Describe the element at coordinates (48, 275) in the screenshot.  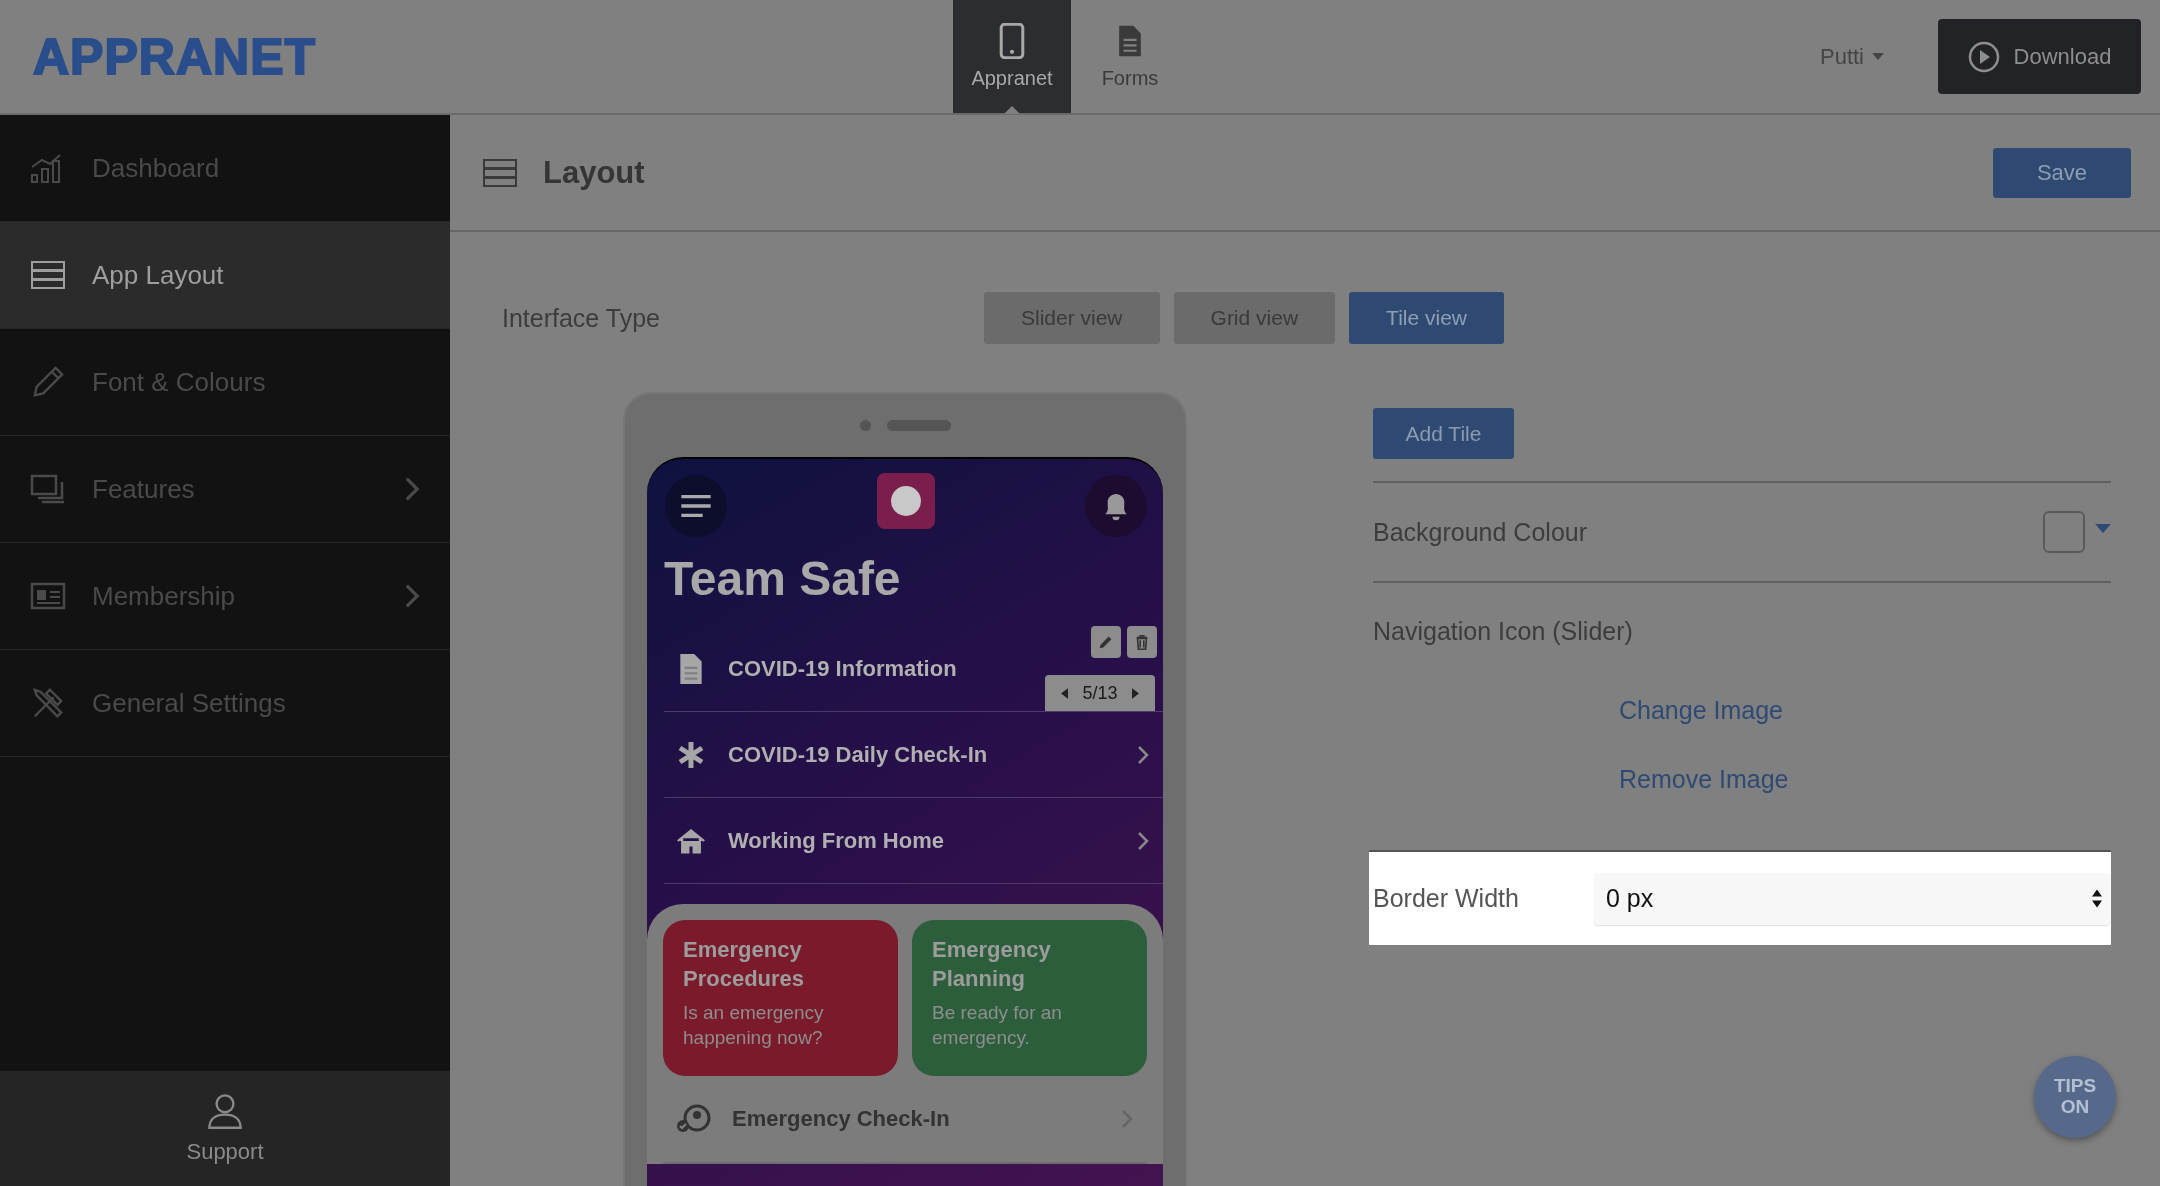
I see `layout-icon` at that location.